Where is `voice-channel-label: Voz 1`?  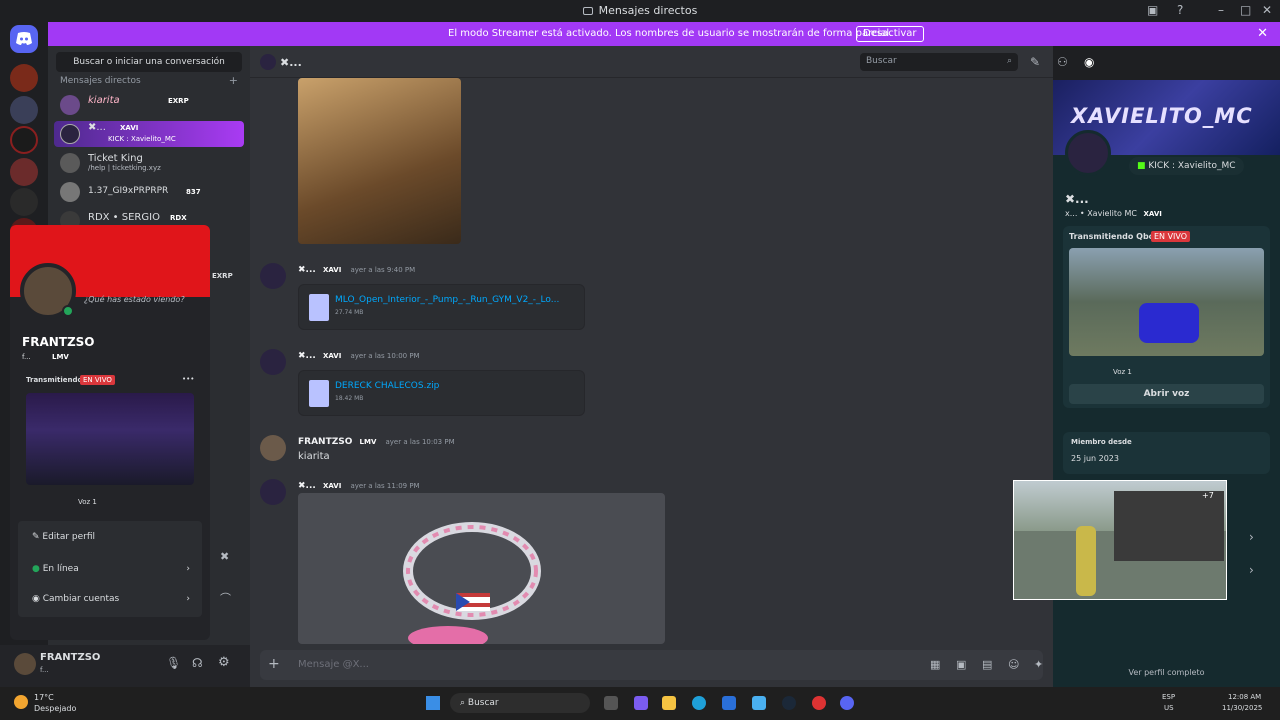
voice-channel-label: Voz 1 is located at coordinates (87, 502).